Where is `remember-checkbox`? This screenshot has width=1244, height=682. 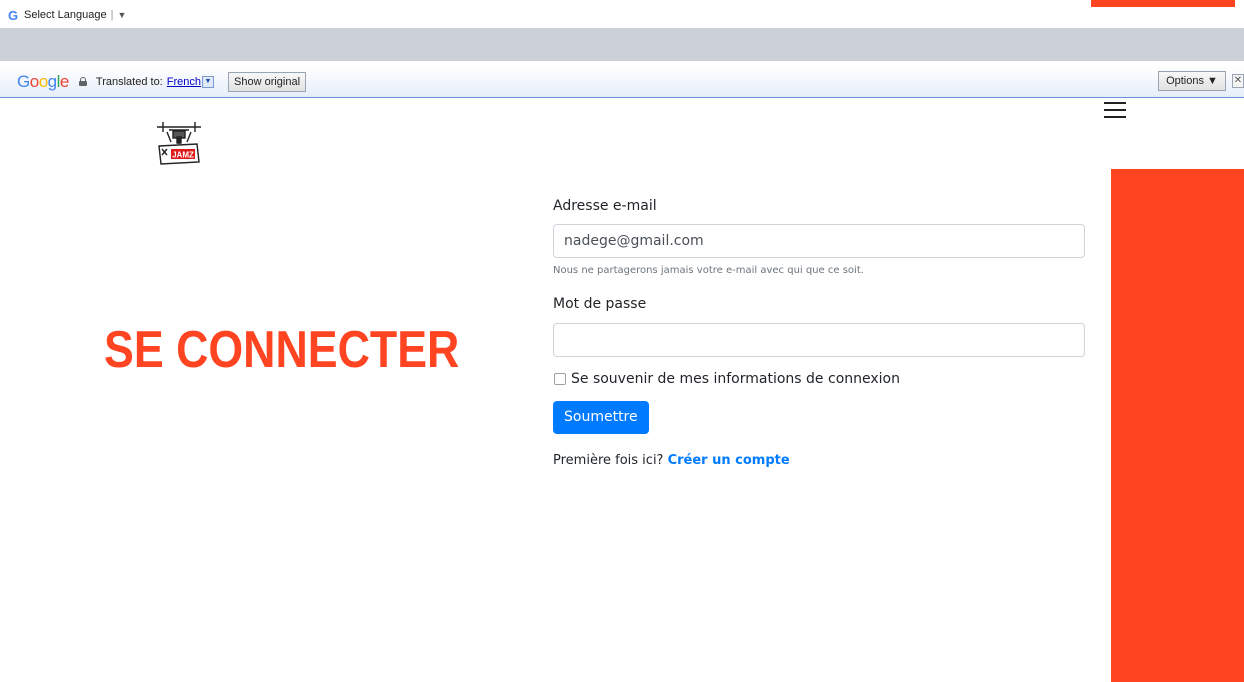
remember-checkbox is located at coordinates (560, 379).